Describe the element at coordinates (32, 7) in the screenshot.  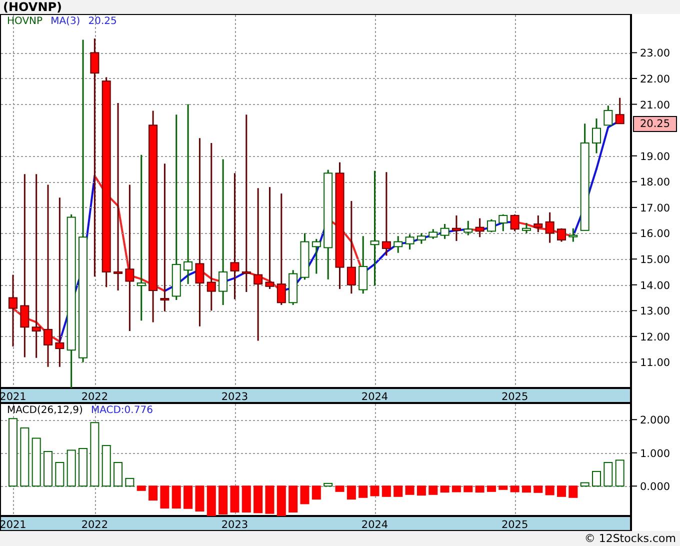
I see `chart-title: (HOVNP)` at that location.